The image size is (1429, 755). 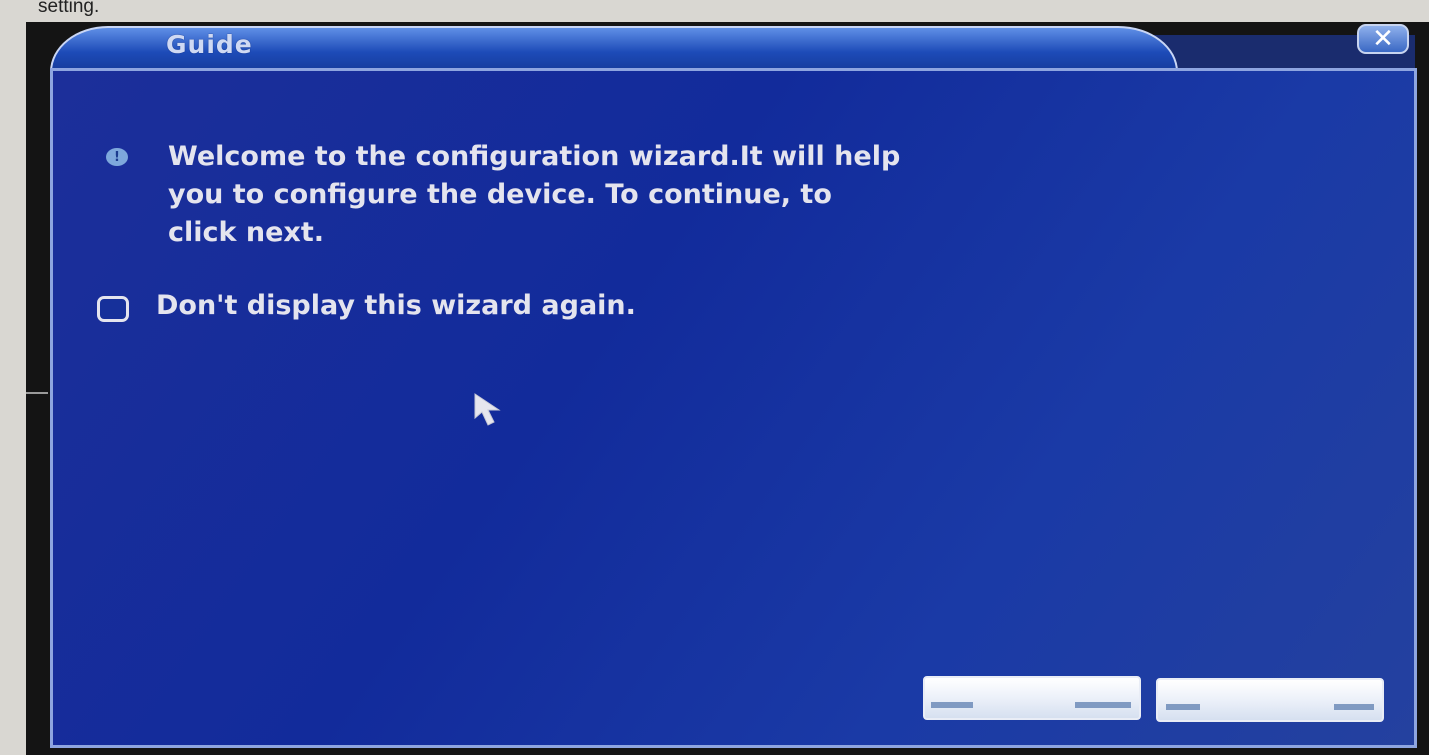 I want to click on mouse-pointer-icon, so click(x=487, y=409).